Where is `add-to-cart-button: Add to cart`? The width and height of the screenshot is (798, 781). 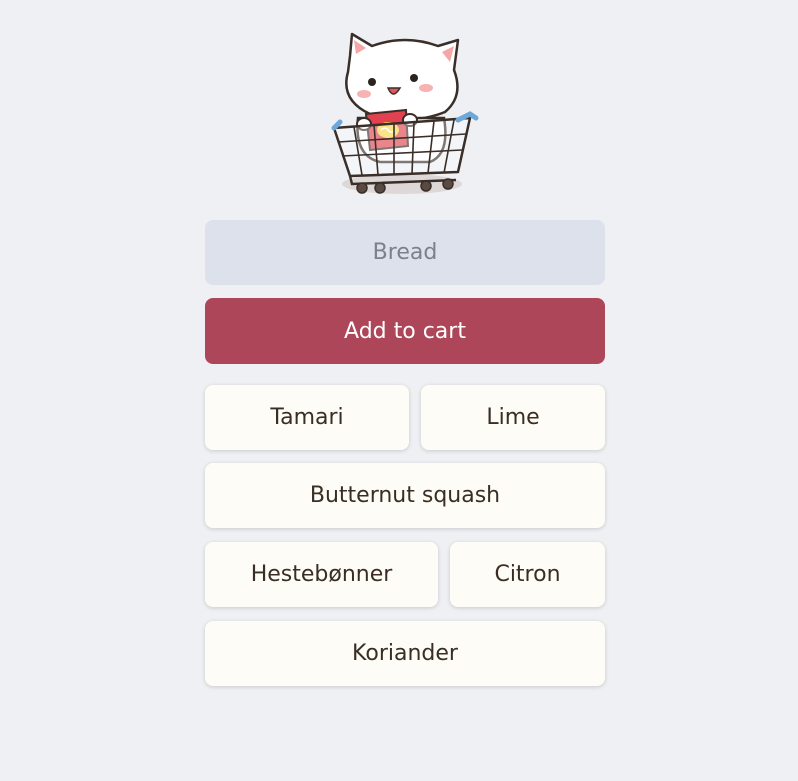 add-to-cart-button: Add to cart is located at coordinates (405, 331).